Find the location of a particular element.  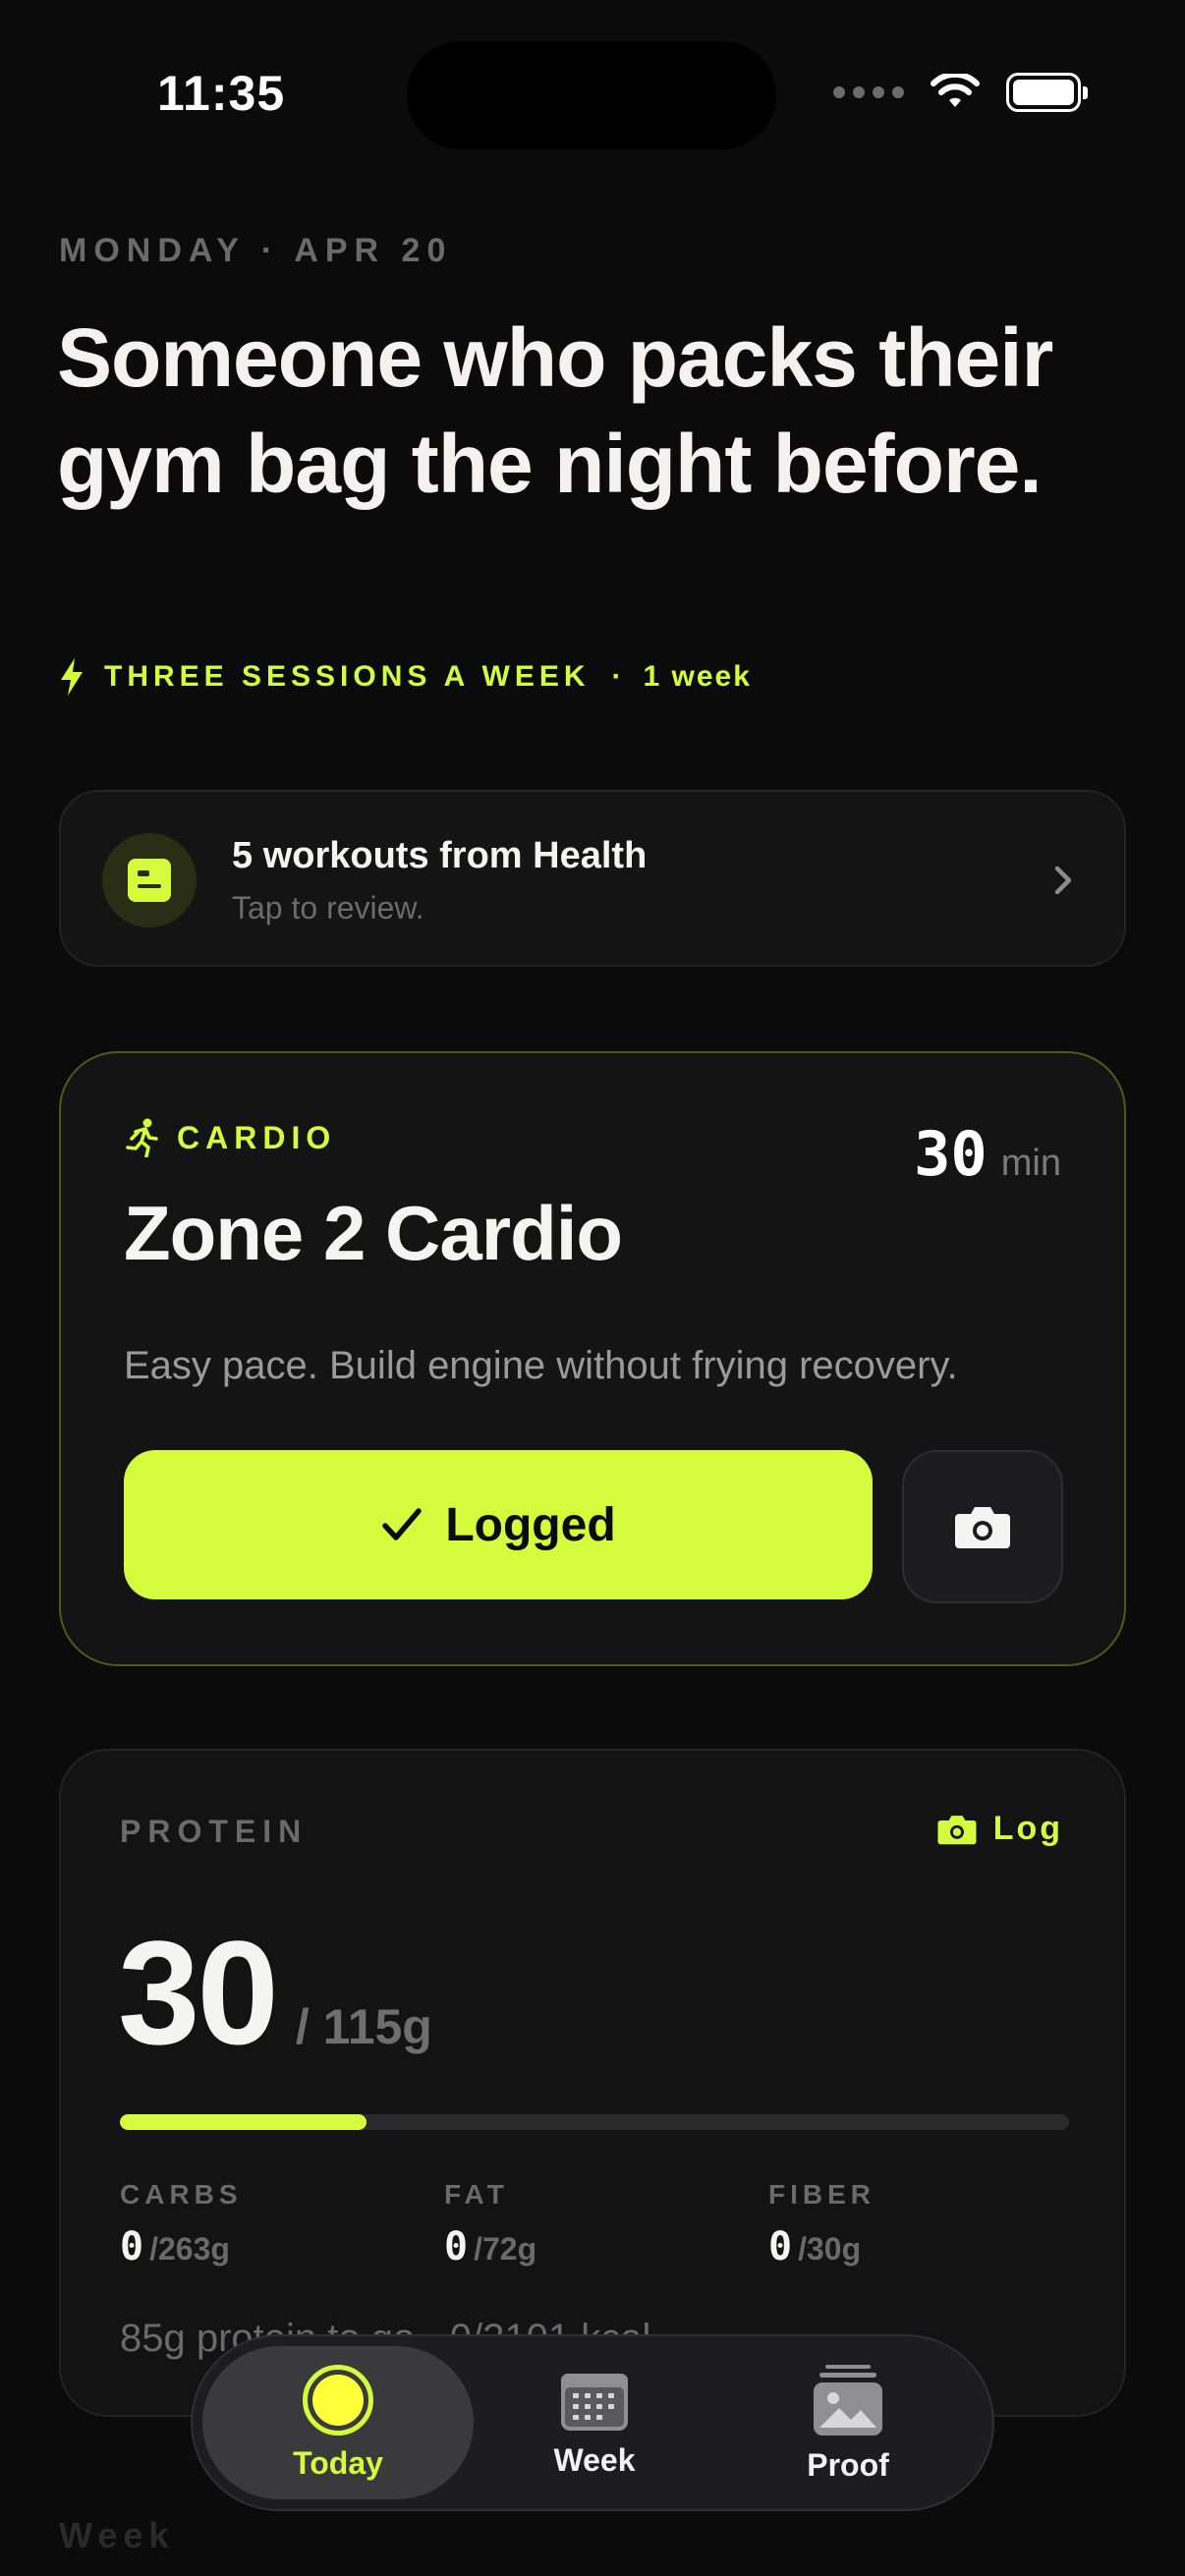

goal-title: THREE SESSIONS A WEEK is located at coordinates (348, 676).